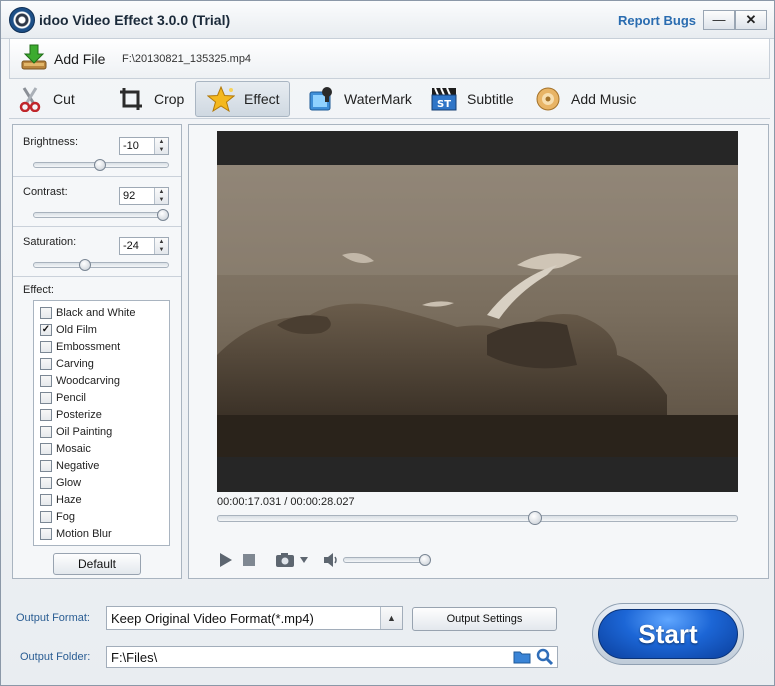 This screenshot has width=775, height=686. What do you see at coordinates (425, 560) in the screenshot?
I see `volume-thumb` at bounding box center [425, 560].